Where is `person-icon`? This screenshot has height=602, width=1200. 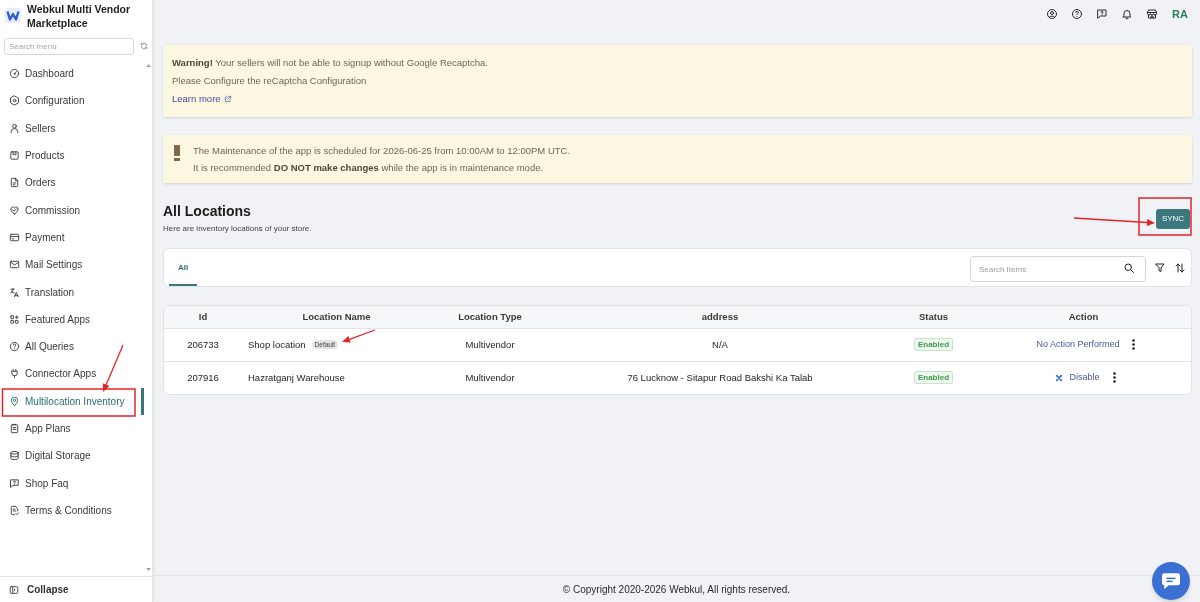 person-icon is located at coordinates (14, 128).